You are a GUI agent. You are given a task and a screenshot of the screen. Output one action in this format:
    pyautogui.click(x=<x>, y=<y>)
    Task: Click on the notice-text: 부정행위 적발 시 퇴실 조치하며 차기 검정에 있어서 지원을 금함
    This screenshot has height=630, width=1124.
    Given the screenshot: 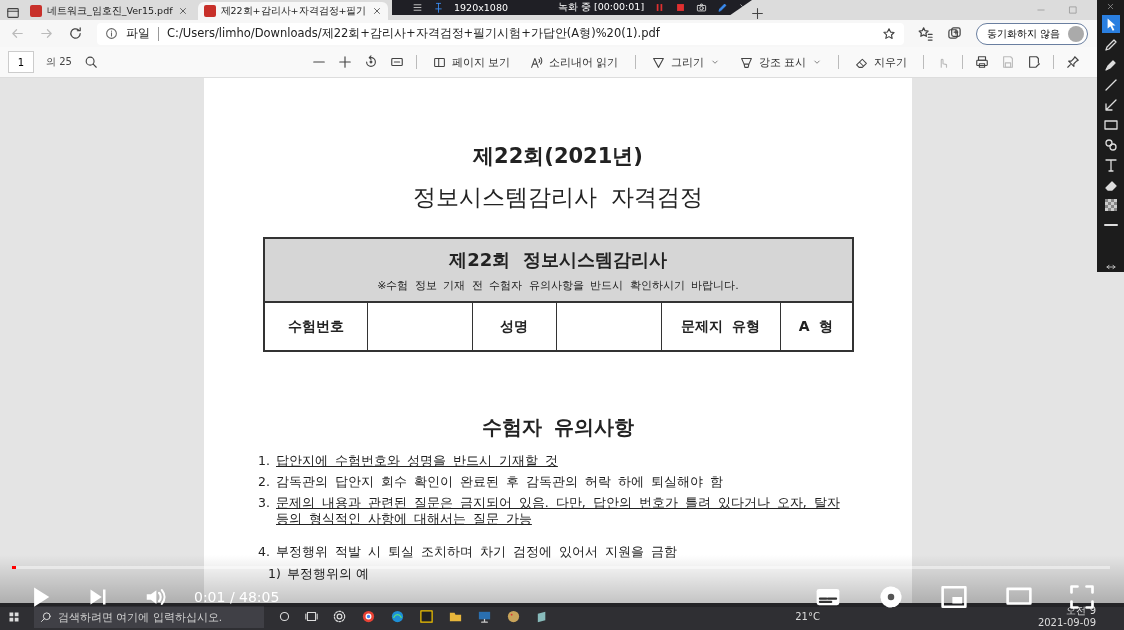 What is the action you would take?
    pyautogui.click(x=477, y=552)
    